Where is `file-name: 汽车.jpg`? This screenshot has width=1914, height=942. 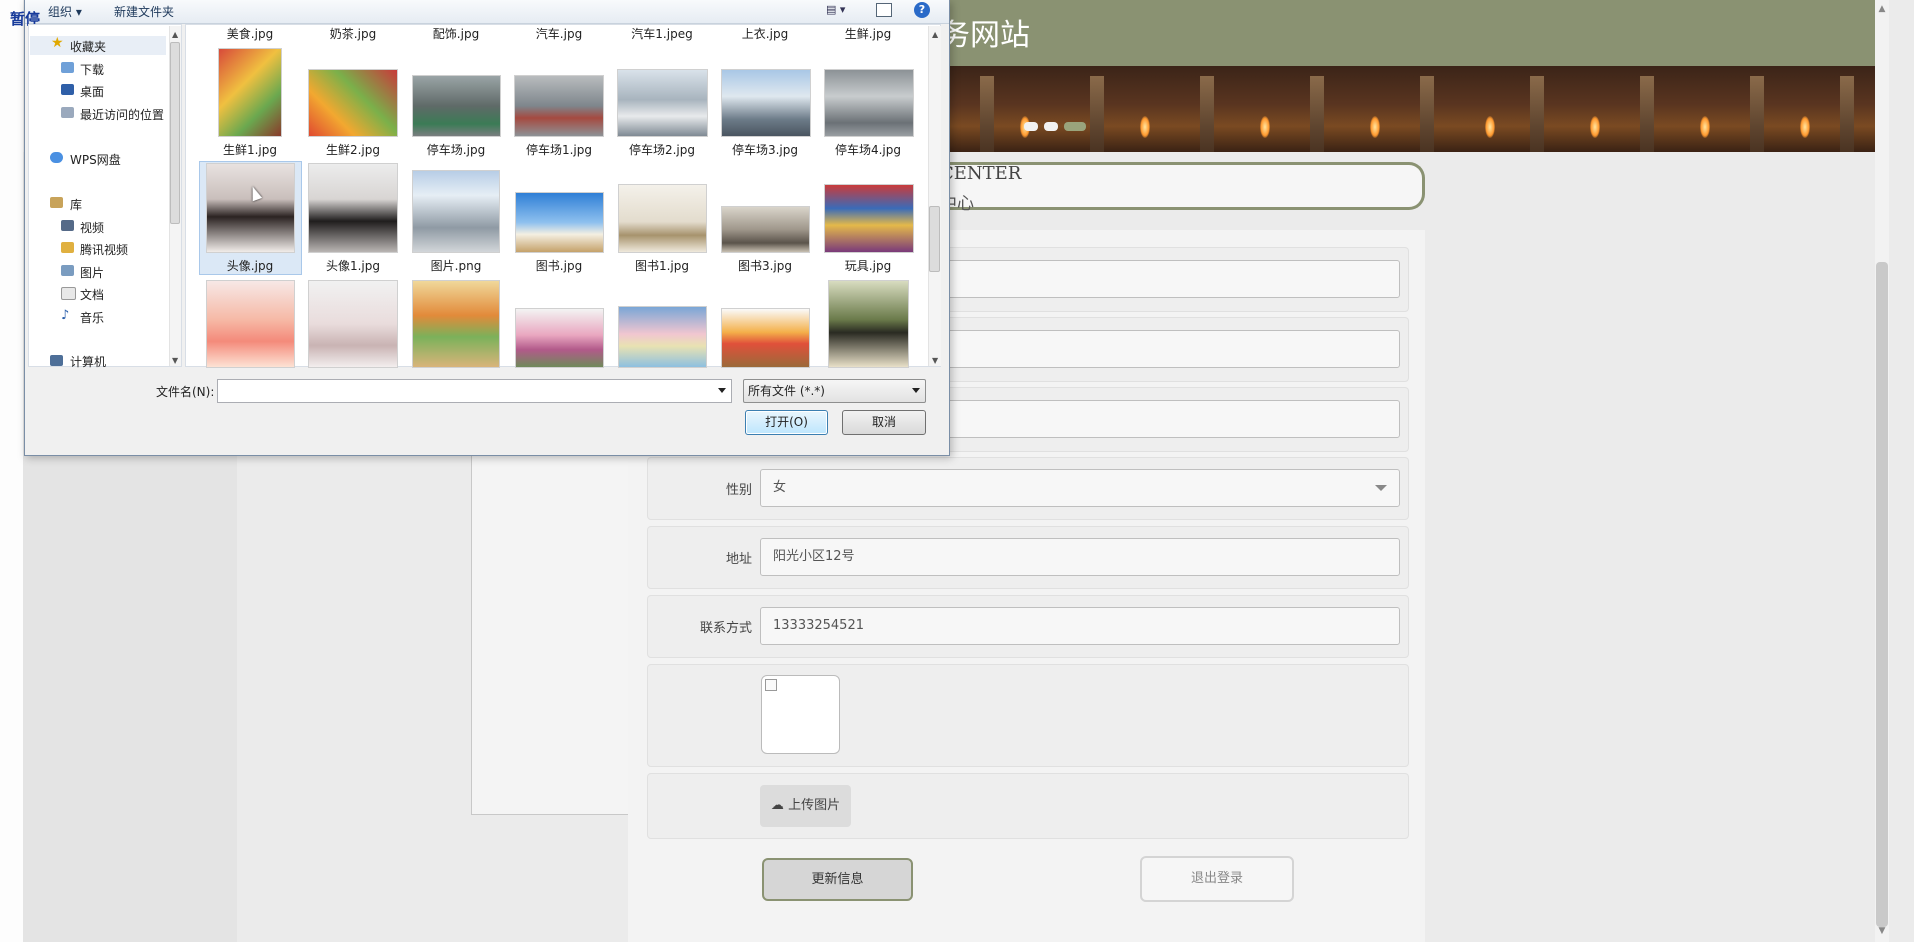
file-name: 汽车.jpg is located at coordinates (559, 33).